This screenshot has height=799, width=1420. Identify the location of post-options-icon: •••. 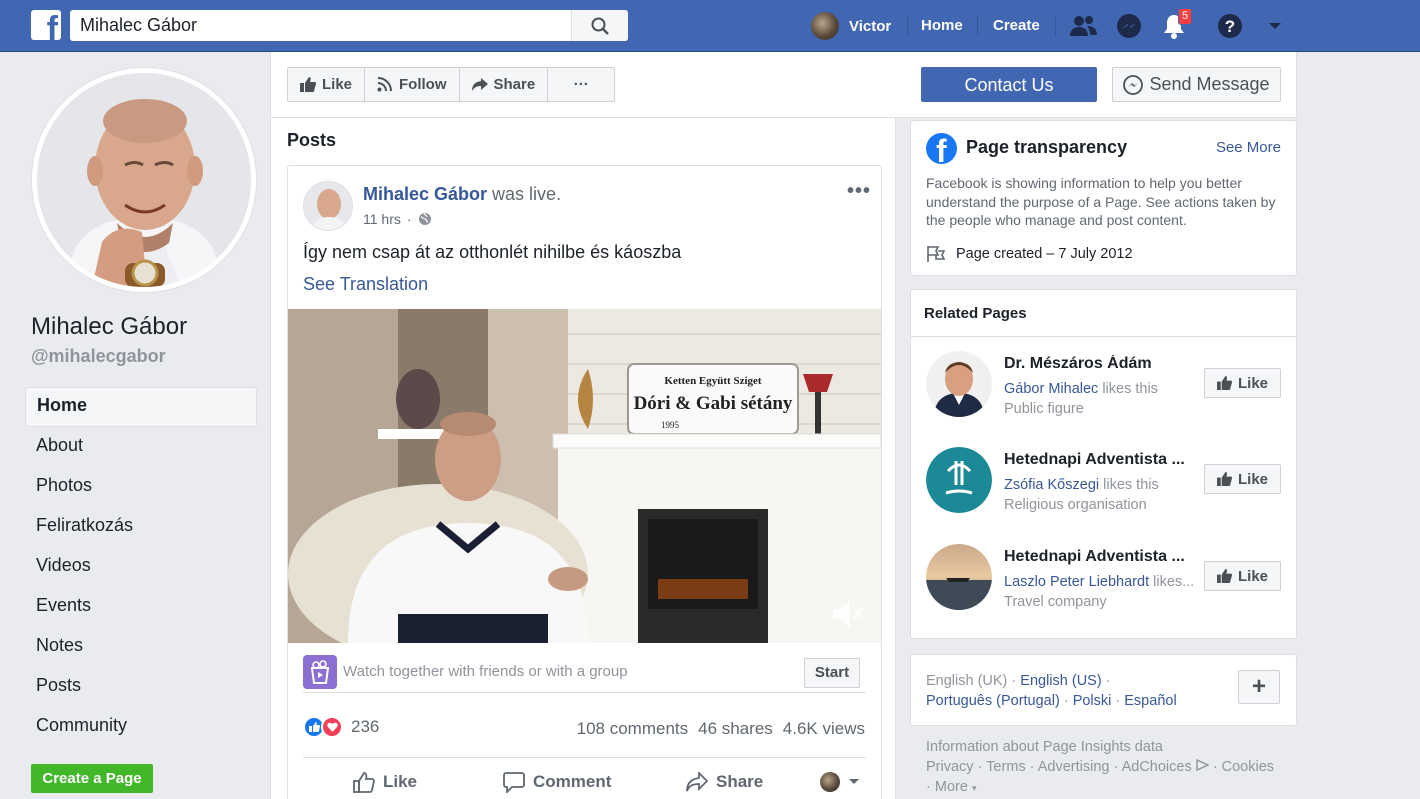
(859, 191).